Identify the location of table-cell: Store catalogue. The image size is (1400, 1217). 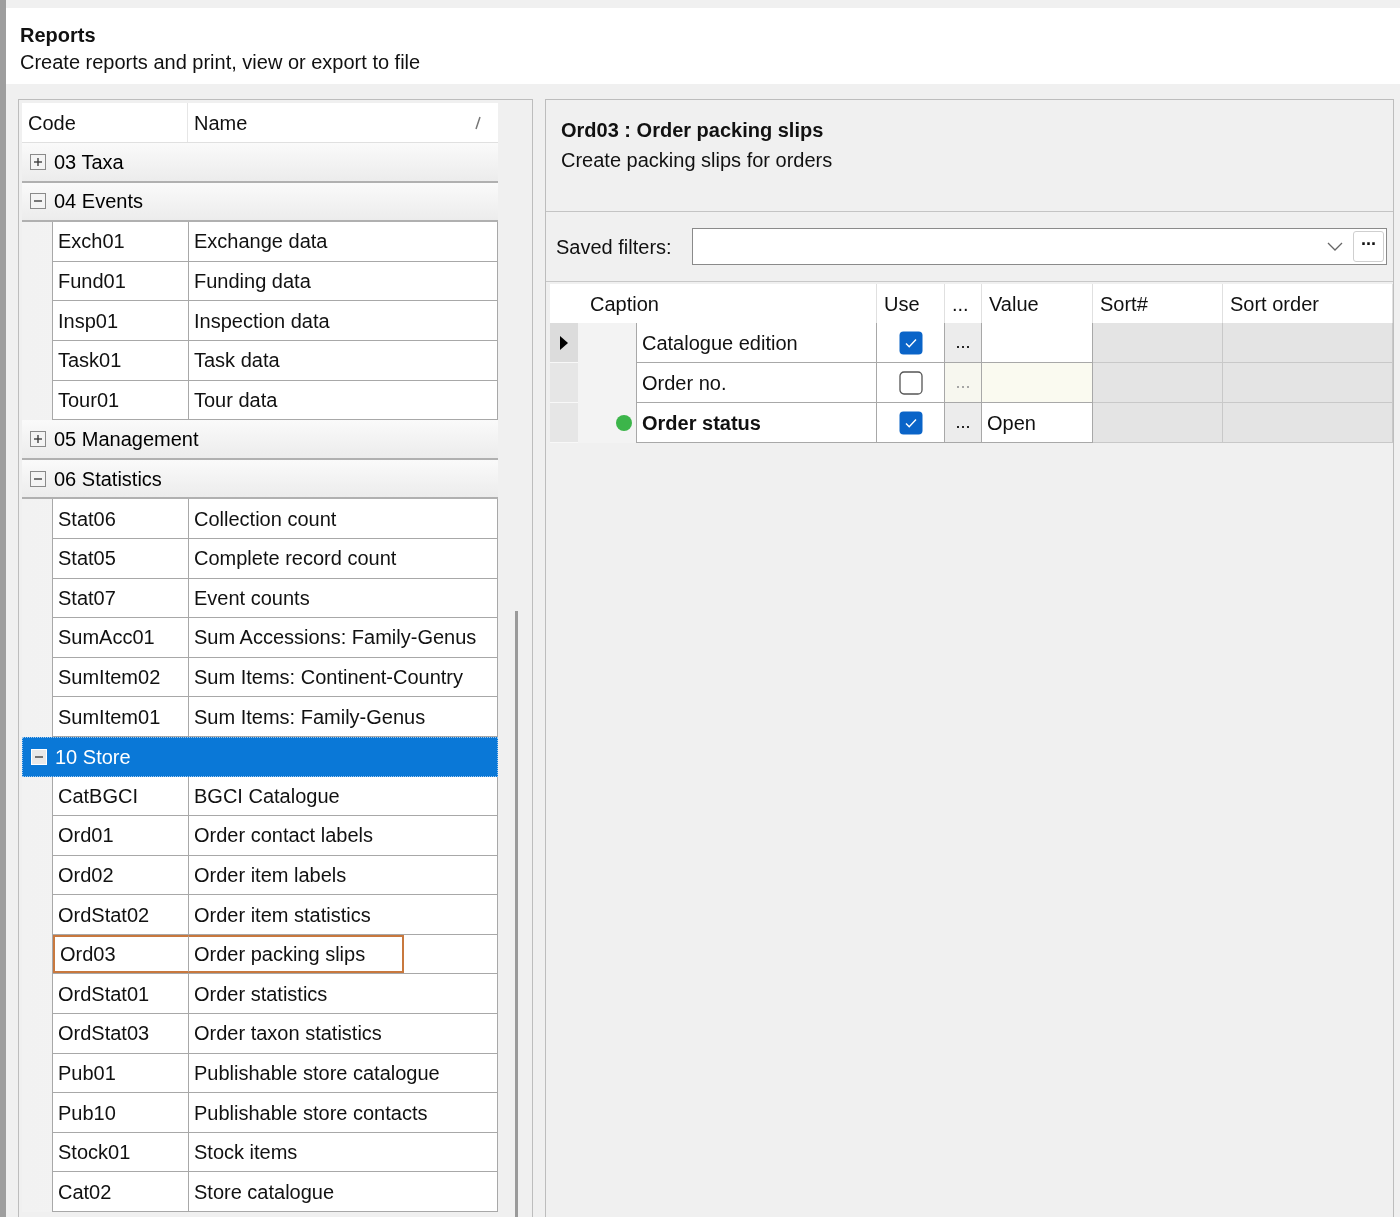
(343, 1192).